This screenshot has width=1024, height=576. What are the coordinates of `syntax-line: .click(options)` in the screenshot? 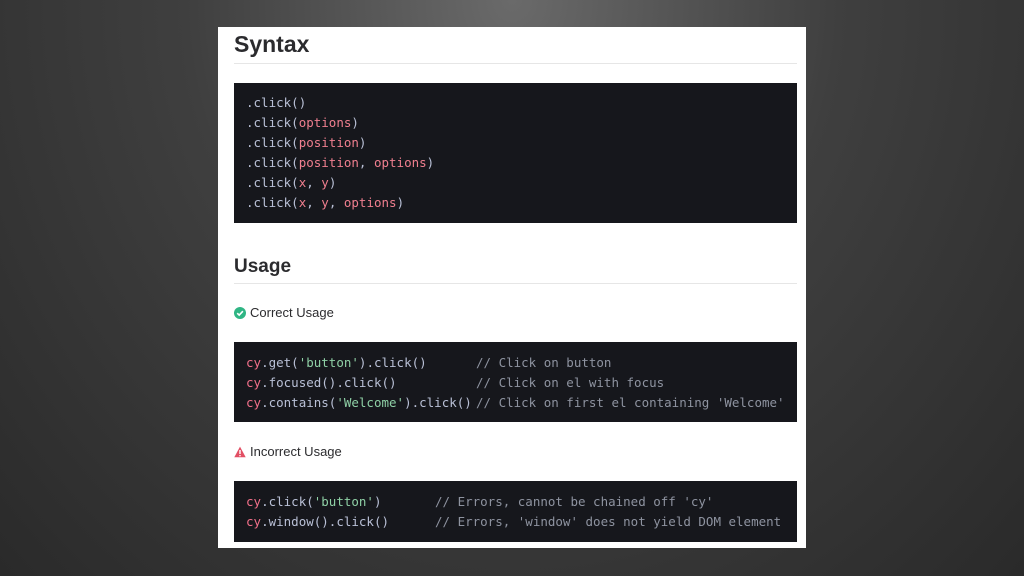 It's located at (302, 123).